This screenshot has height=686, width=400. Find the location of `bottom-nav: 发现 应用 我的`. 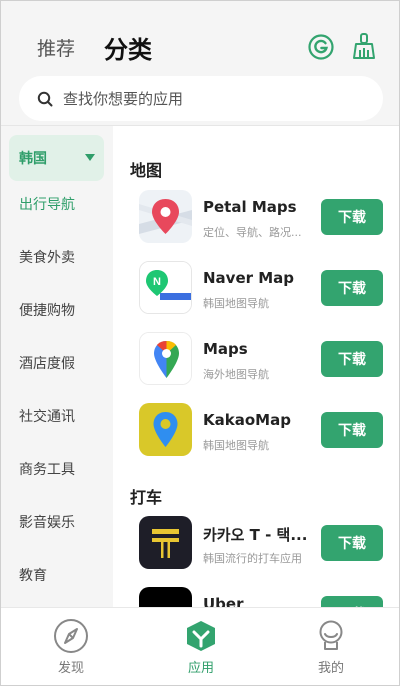

bottom-nav: 发现 应用 我的 is located at coordinates (200, 646).